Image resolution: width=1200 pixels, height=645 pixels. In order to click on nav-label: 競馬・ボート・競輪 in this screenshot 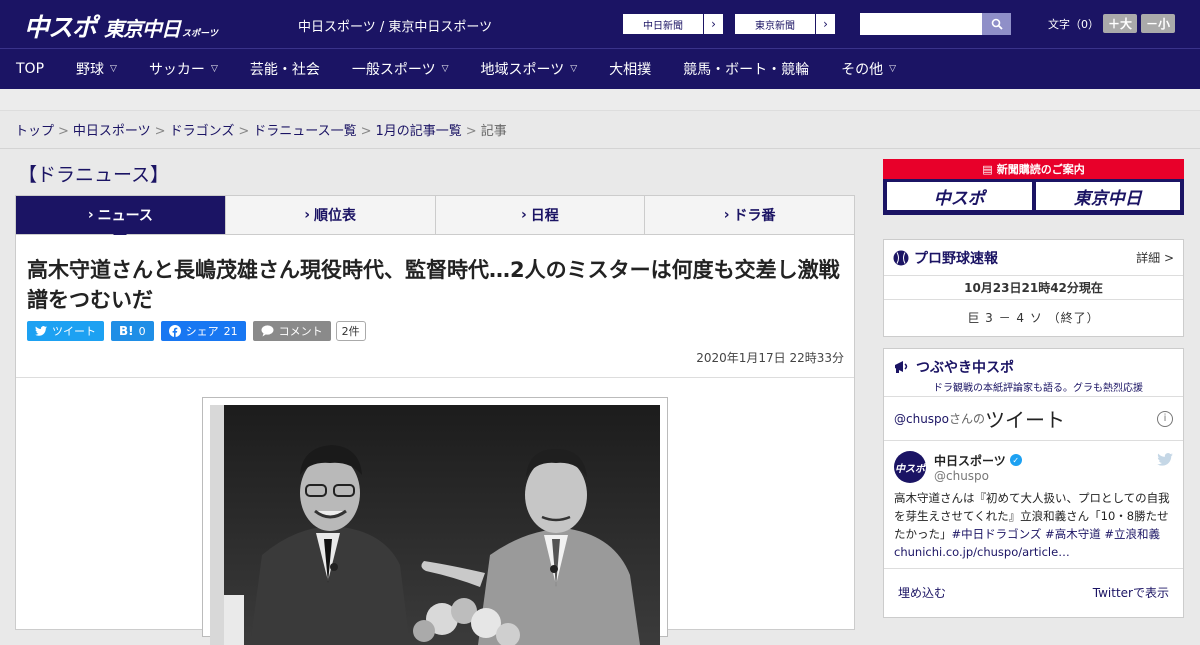, I will do `click(746, 70)`.